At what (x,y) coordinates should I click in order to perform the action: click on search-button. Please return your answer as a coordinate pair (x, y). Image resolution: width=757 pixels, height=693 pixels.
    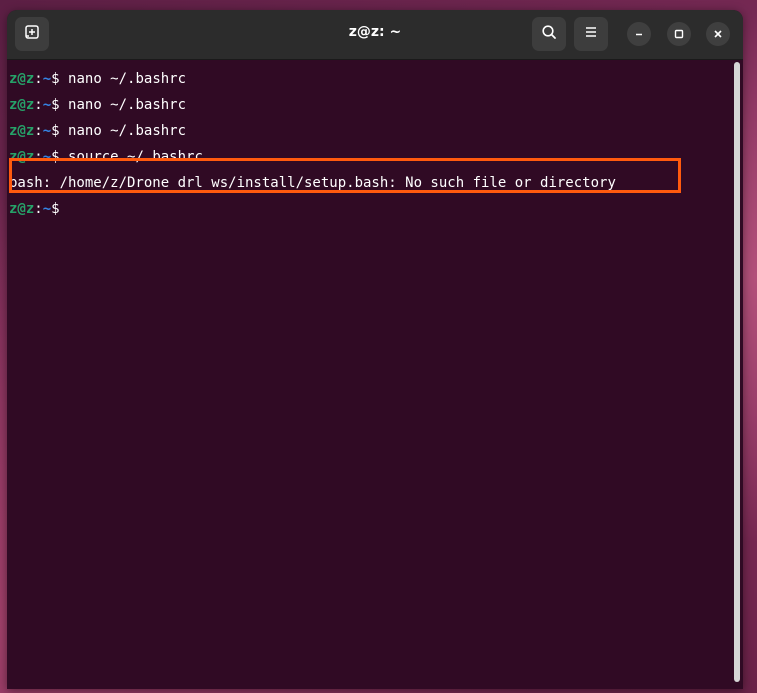
    Looking at the image, I should click on (549, 34).